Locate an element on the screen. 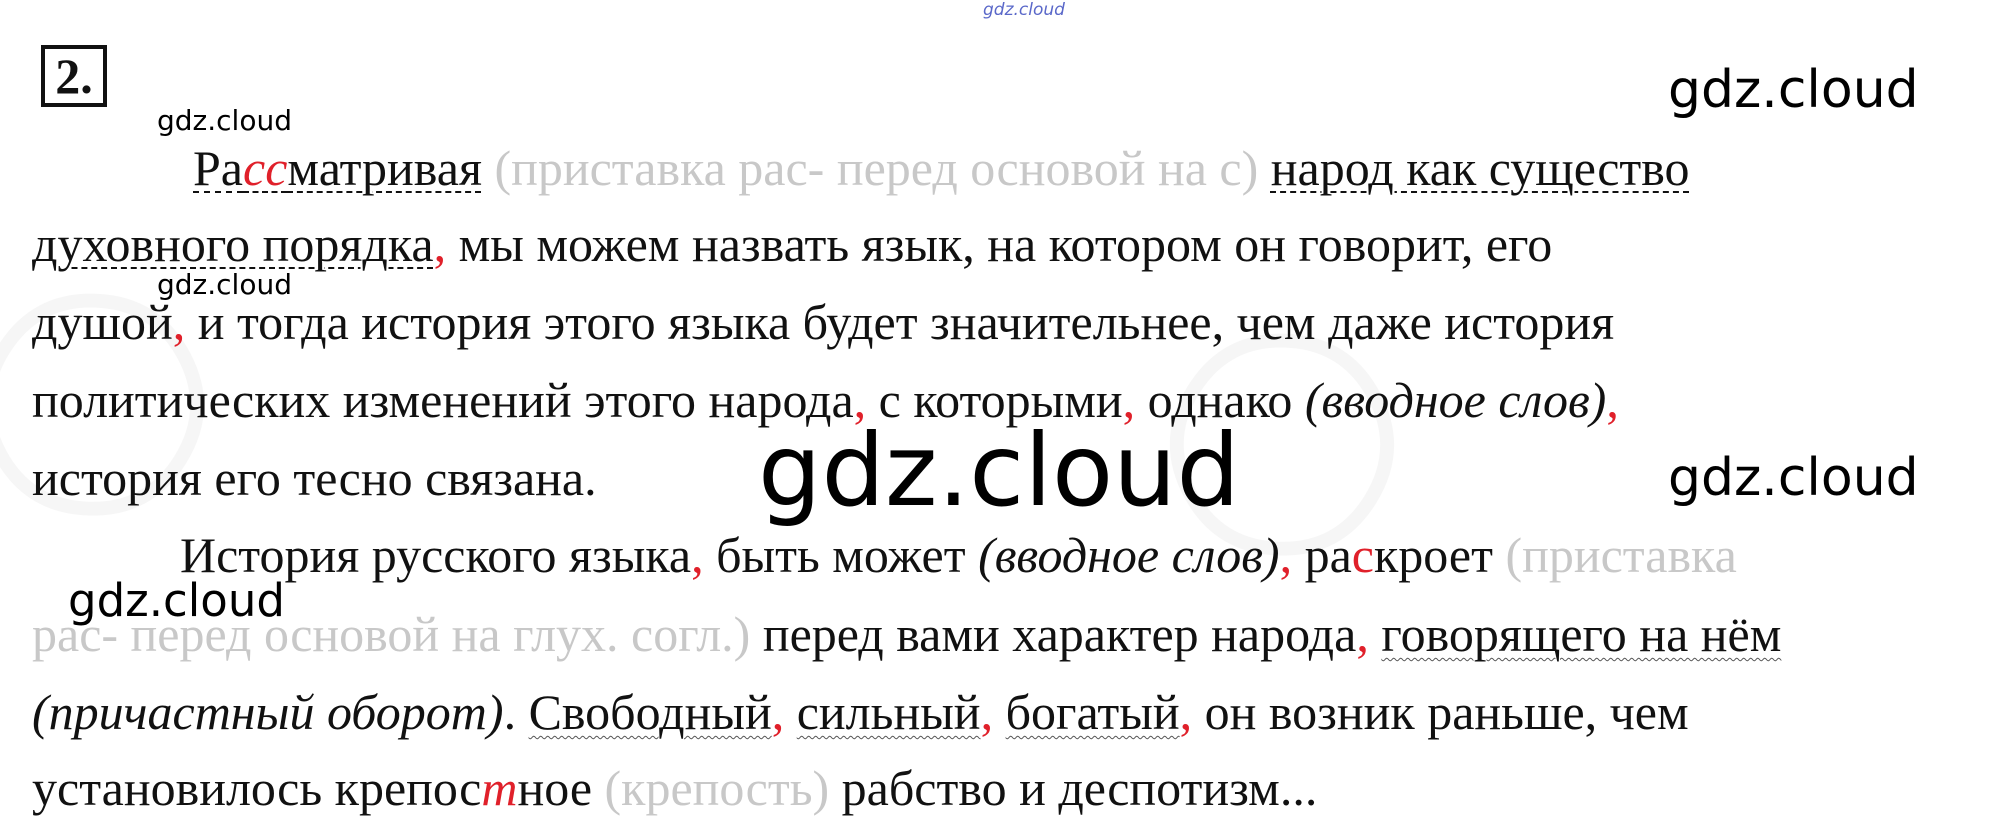  task-number: 2. is located at coordinates (74, 76).